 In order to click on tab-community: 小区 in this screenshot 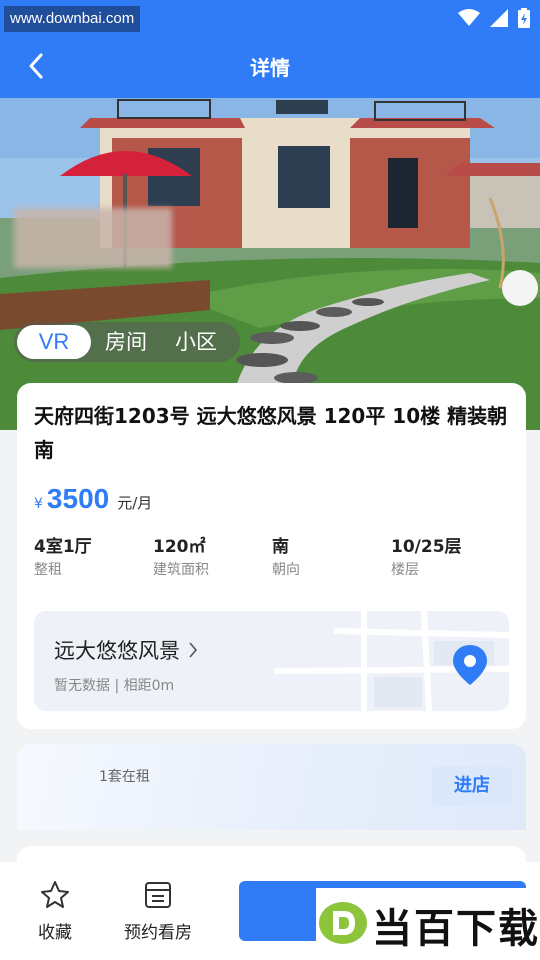, I will do `click(196, 342)`.